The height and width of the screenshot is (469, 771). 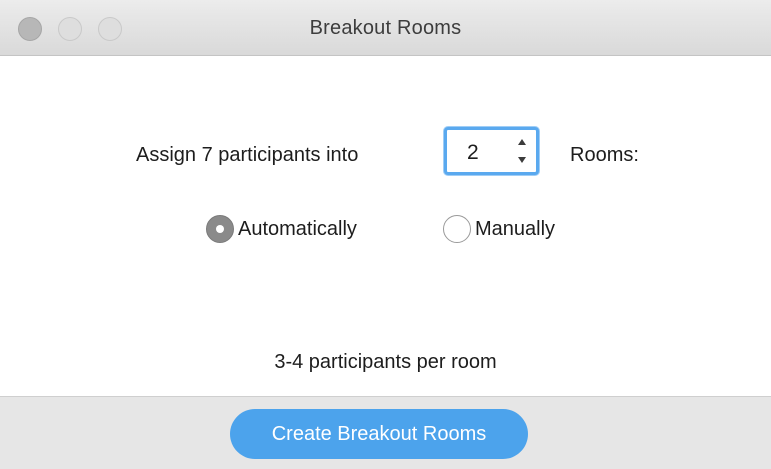 What do you see at coordinates (522, 142) in the screenshot?
I see `increment-arrow-icon` at bounding box center [522, 142].